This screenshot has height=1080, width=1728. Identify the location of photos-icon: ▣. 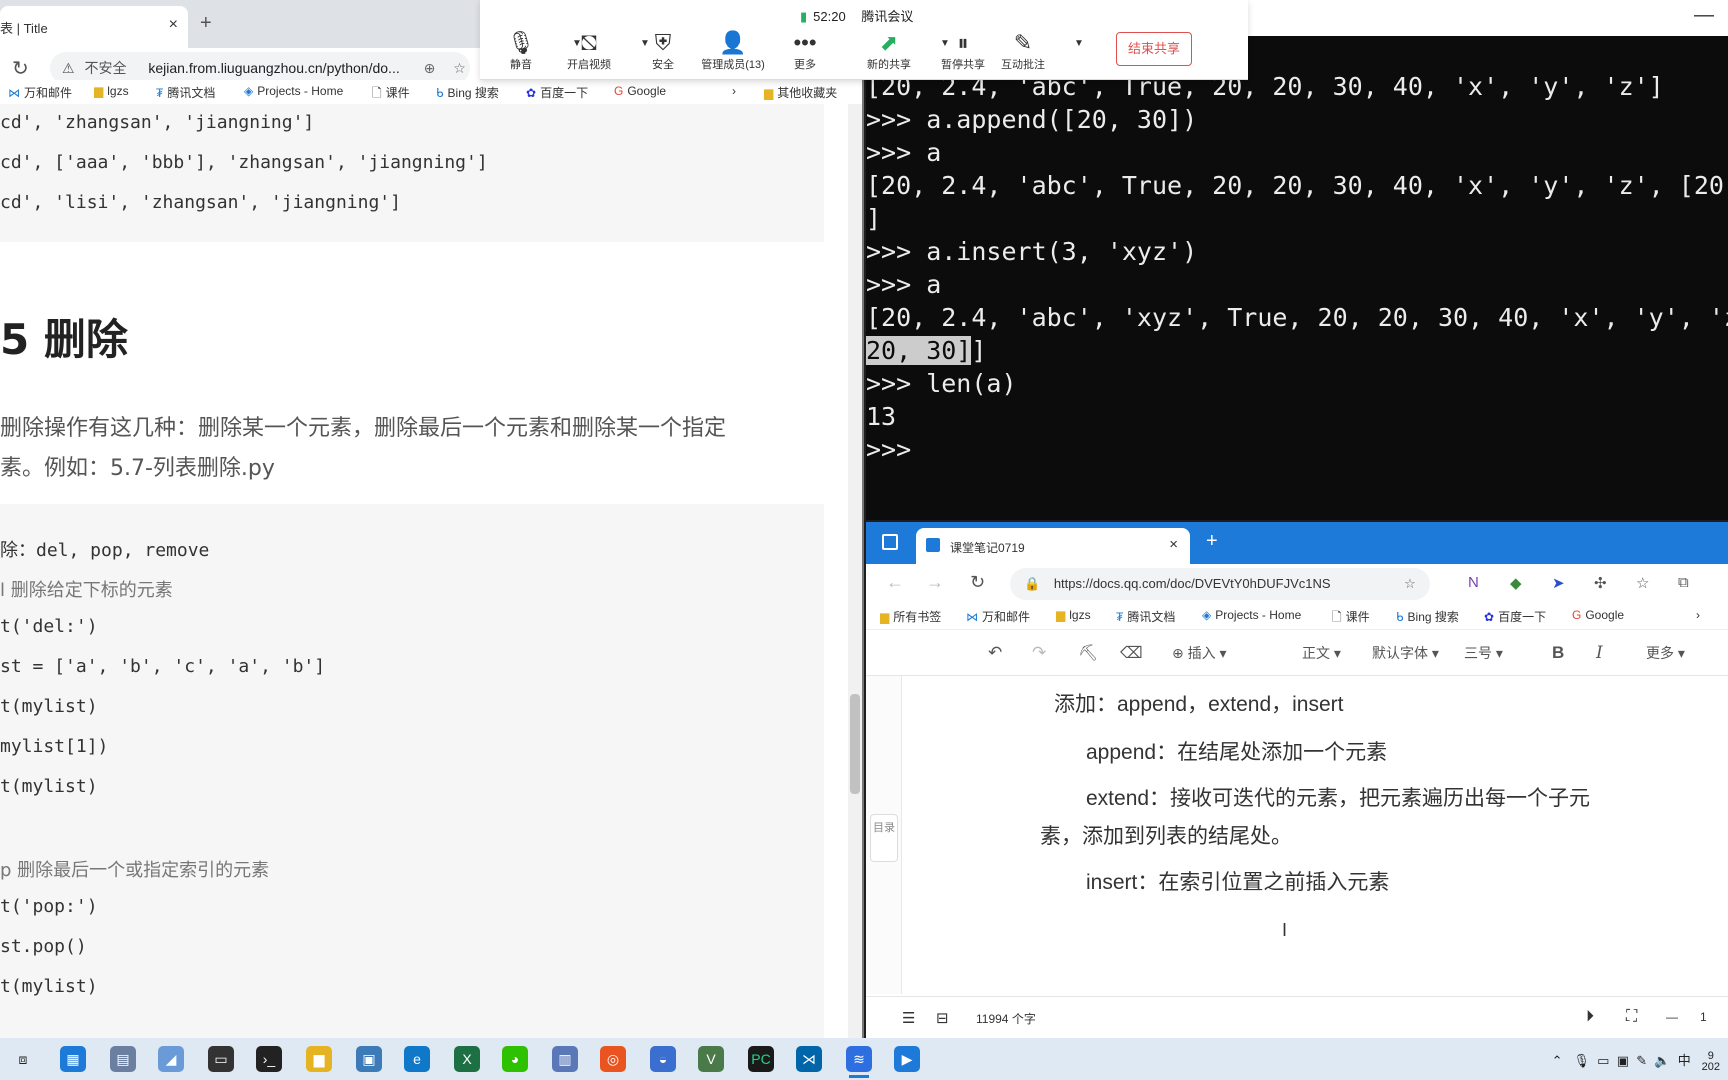
(369, 1059).